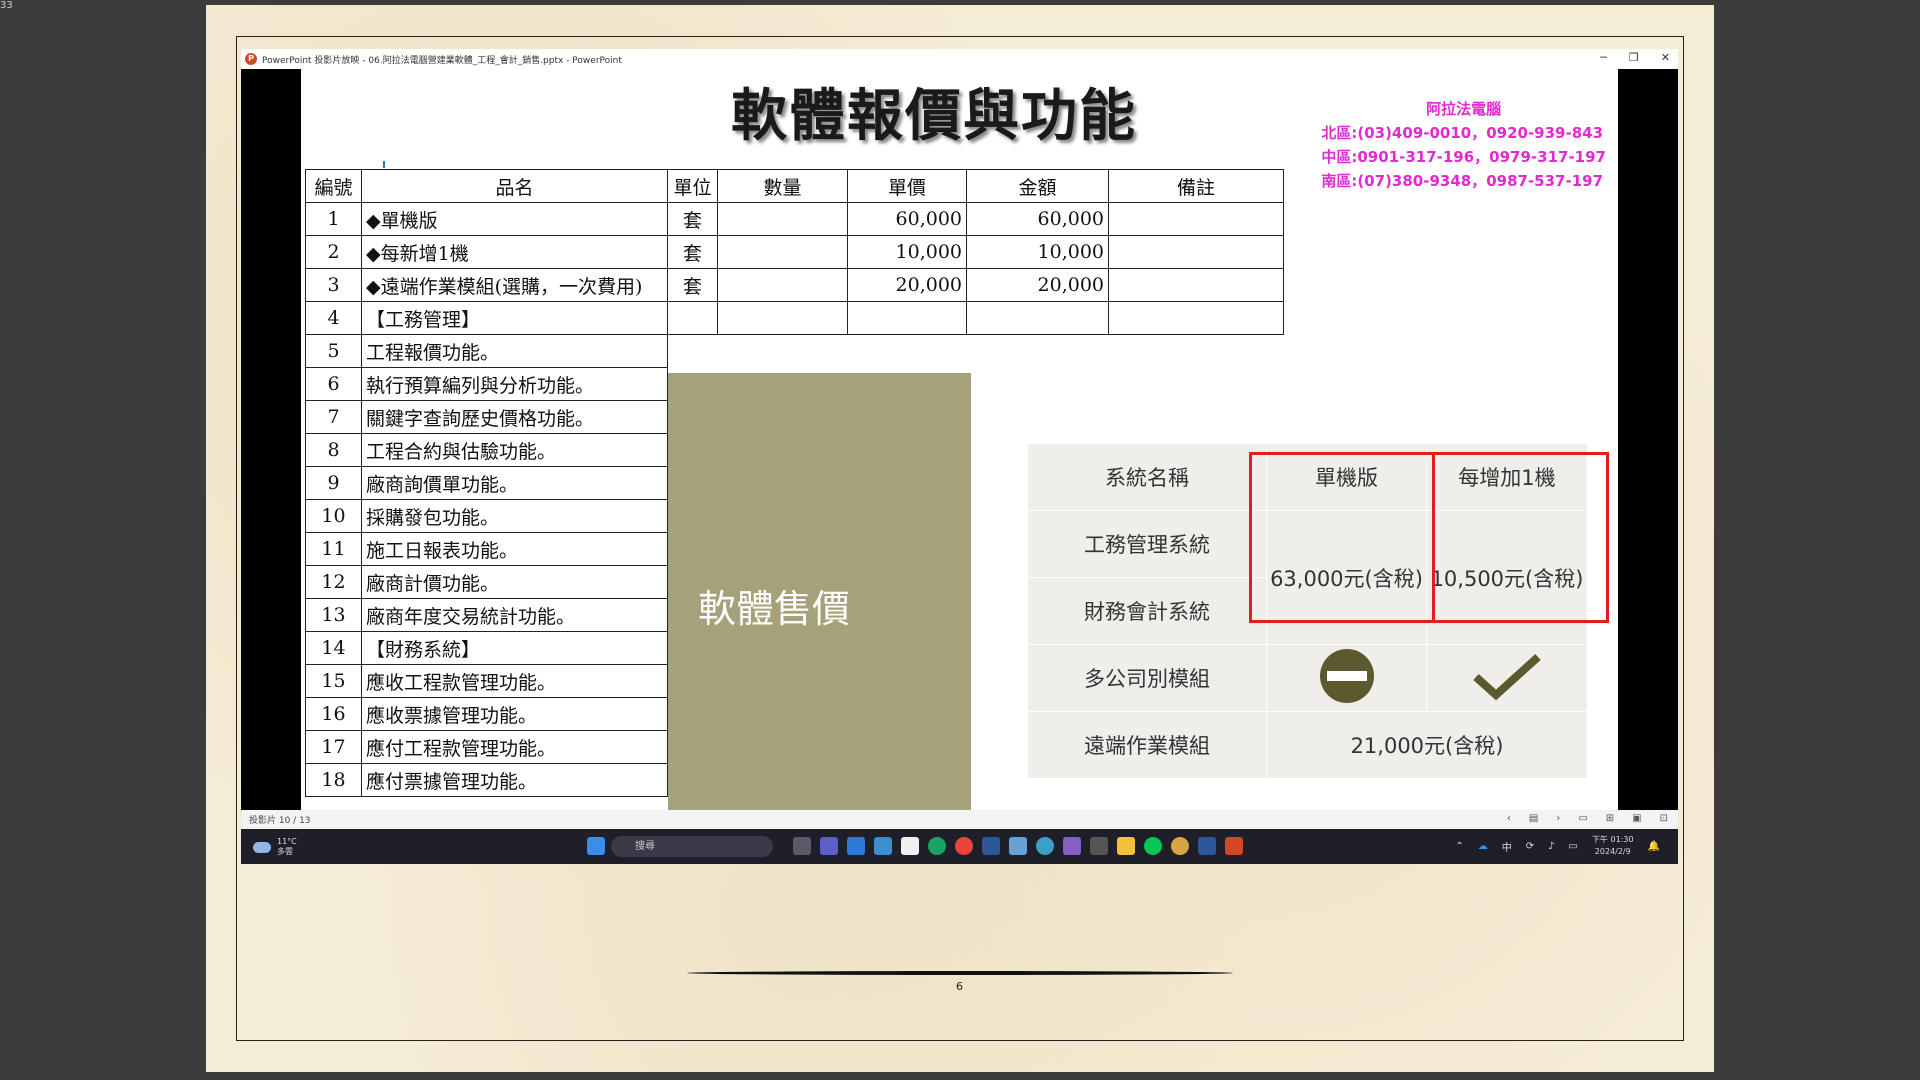 The image size is (1920, 1080). I want to click on windows-start-icon, so click(596, 846).